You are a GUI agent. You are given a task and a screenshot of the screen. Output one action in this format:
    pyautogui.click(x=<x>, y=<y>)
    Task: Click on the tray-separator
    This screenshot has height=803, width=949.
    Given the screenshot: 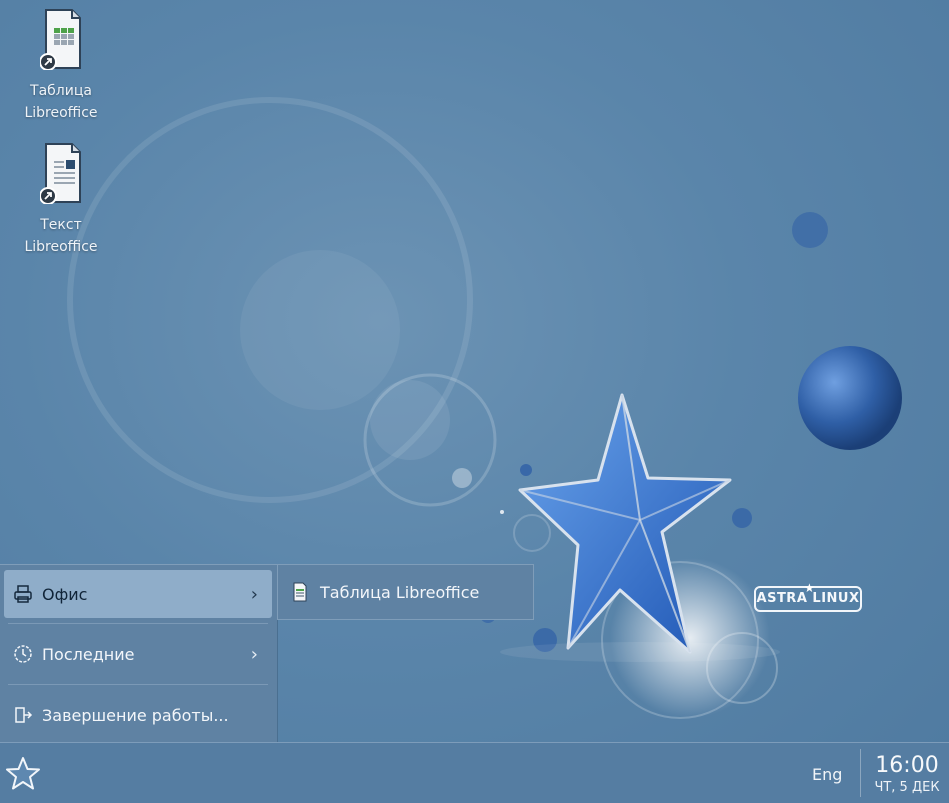 What is the action you would take?
    pyautogui.click(x=860, y=773)
    